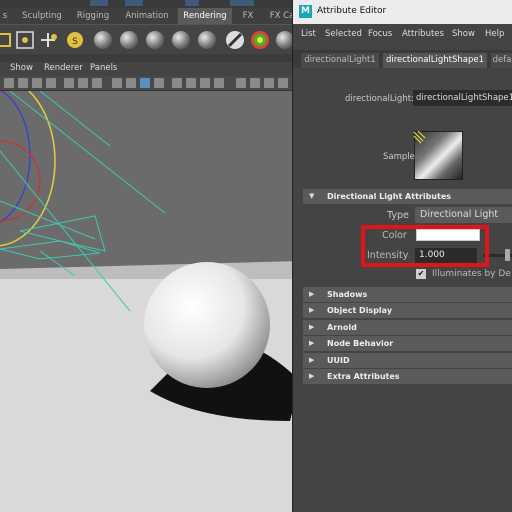  I want to click on camera-icon, so click(9, 83).